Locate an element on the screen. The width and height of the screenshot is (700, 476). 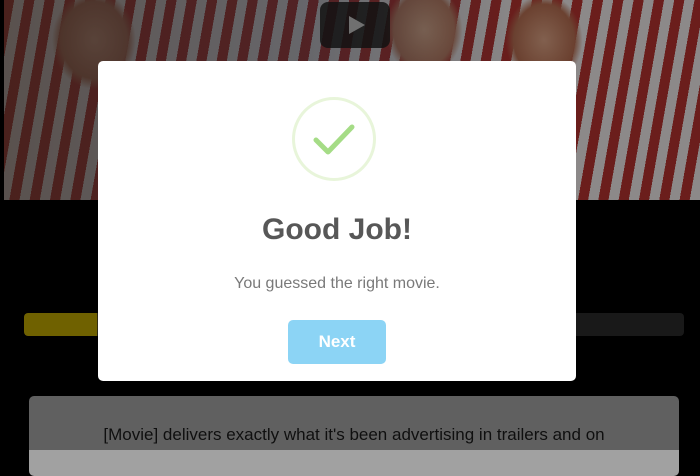
dialog-message: You guessed the right movie. is located at coordinates (337, 283).